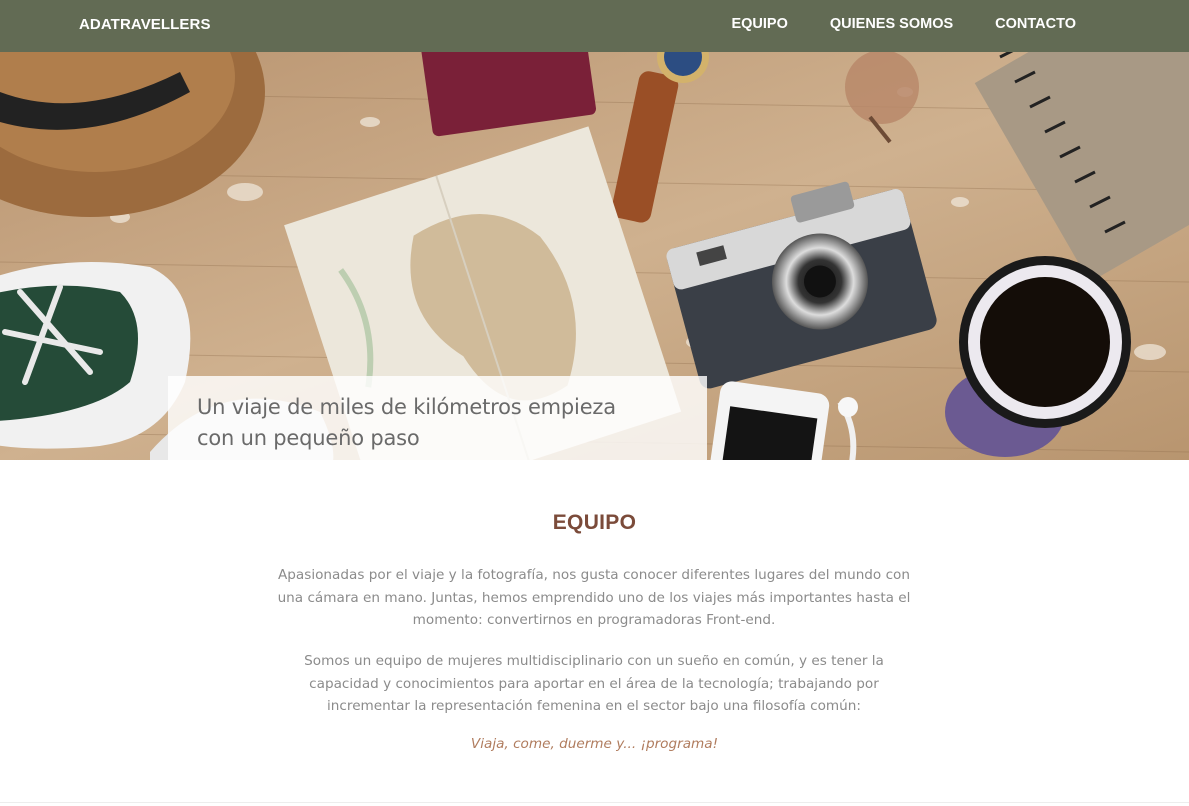  Describe the element at coordinates (406, 407) in the screenshot. I see `hero-quote-line-1: Un viaje de miles de kilómetros empieza` at that location.